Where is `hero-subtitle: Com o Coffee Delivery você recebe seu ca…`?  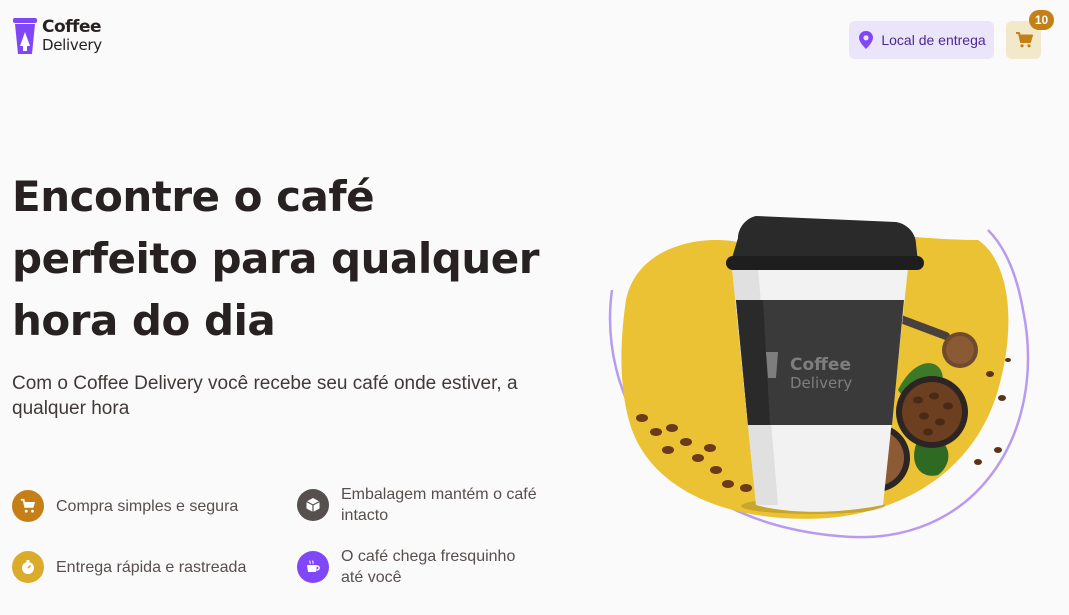
hero-subtitle: Com o Coffee Delivery você recebe seu ca… is located at coordinates (265, 396).